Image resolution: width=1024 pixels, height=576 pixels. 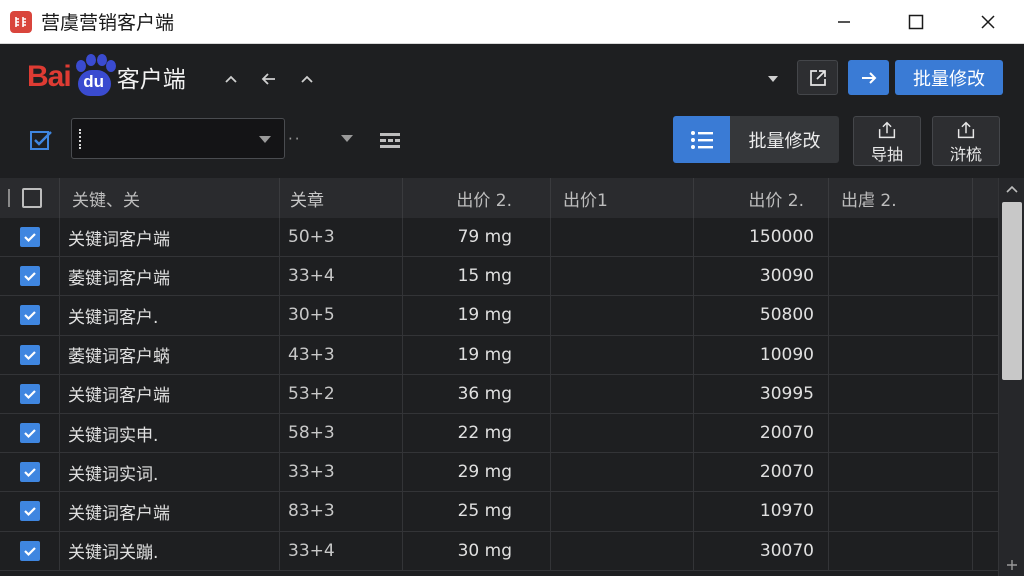 I want to click on cell-match: 33+4, so click(x=341, y=276).